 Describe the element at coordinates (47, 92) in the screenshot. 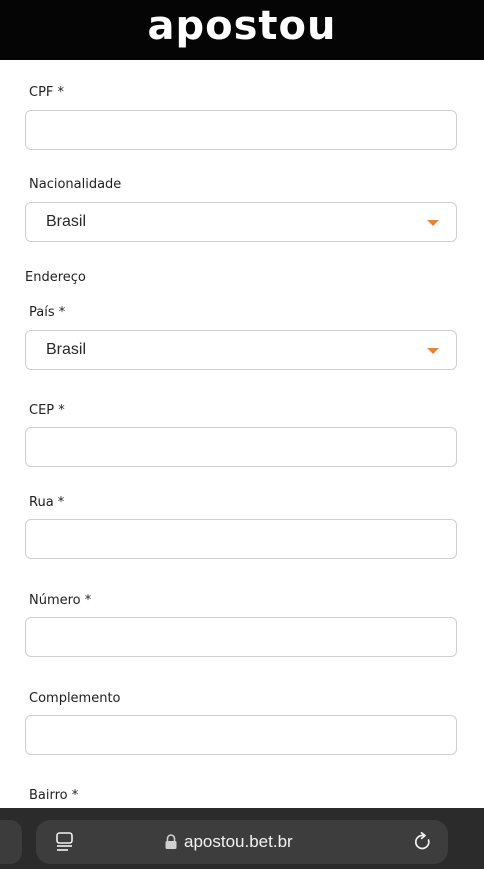

I see `cpf-label: CPF *` at that location.